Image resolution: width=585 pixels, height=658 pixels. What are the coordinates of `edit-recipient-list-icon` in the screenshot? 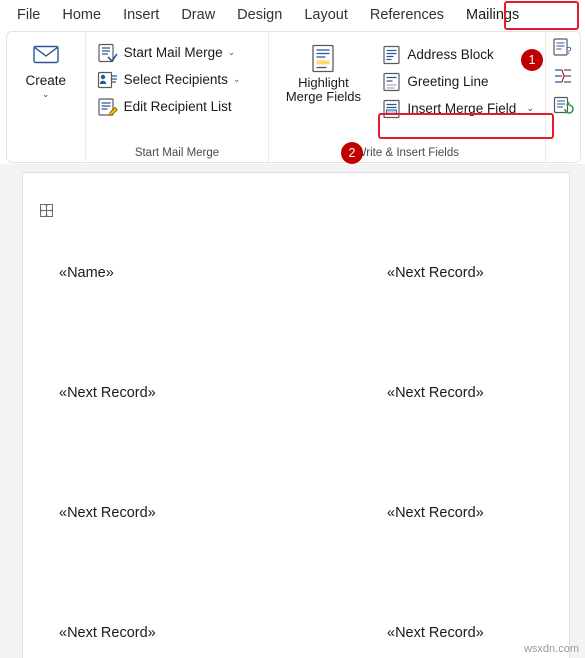 It's located at (108, 106).